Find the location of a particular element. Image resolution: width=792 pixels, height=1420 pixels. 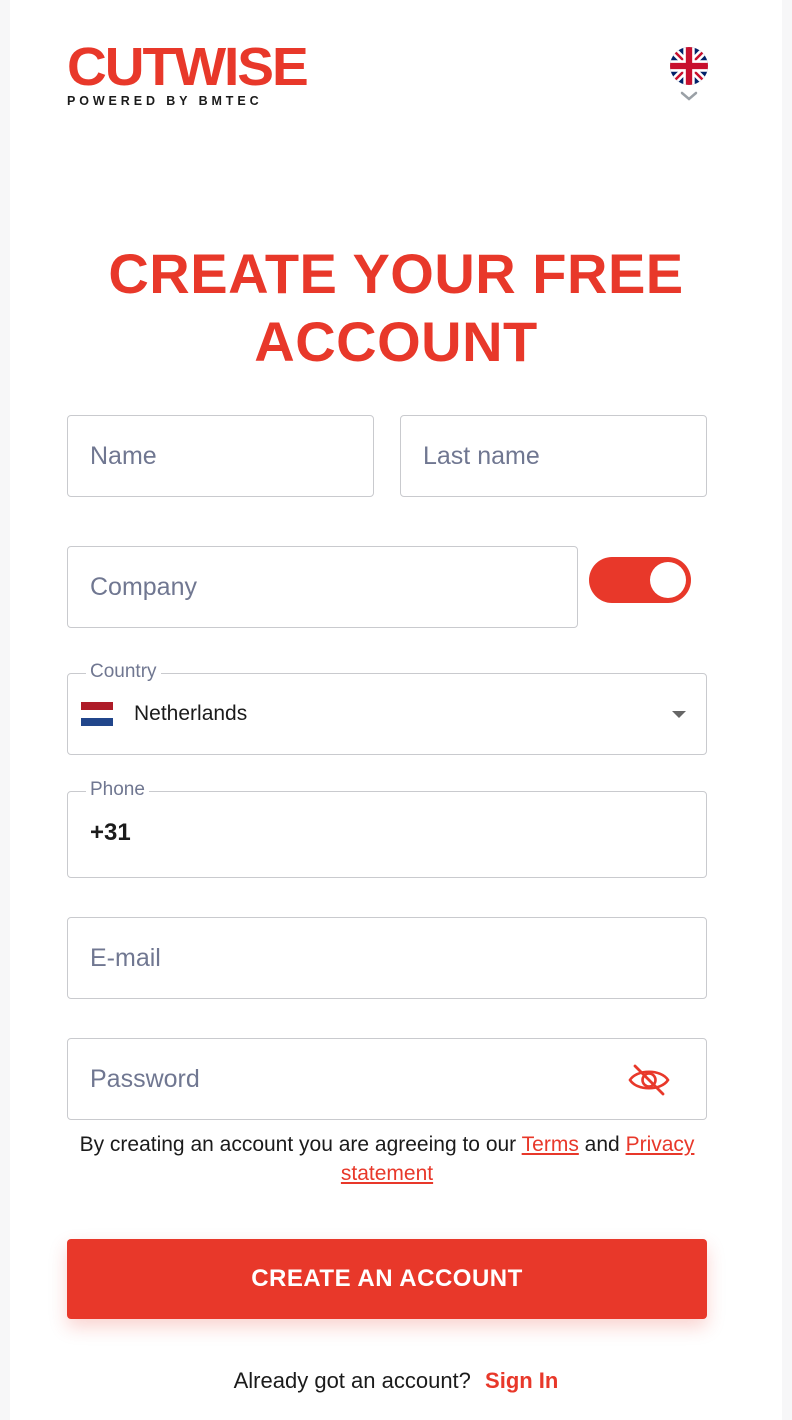

country-value: Netherlands is located at coordinates (191, 713).